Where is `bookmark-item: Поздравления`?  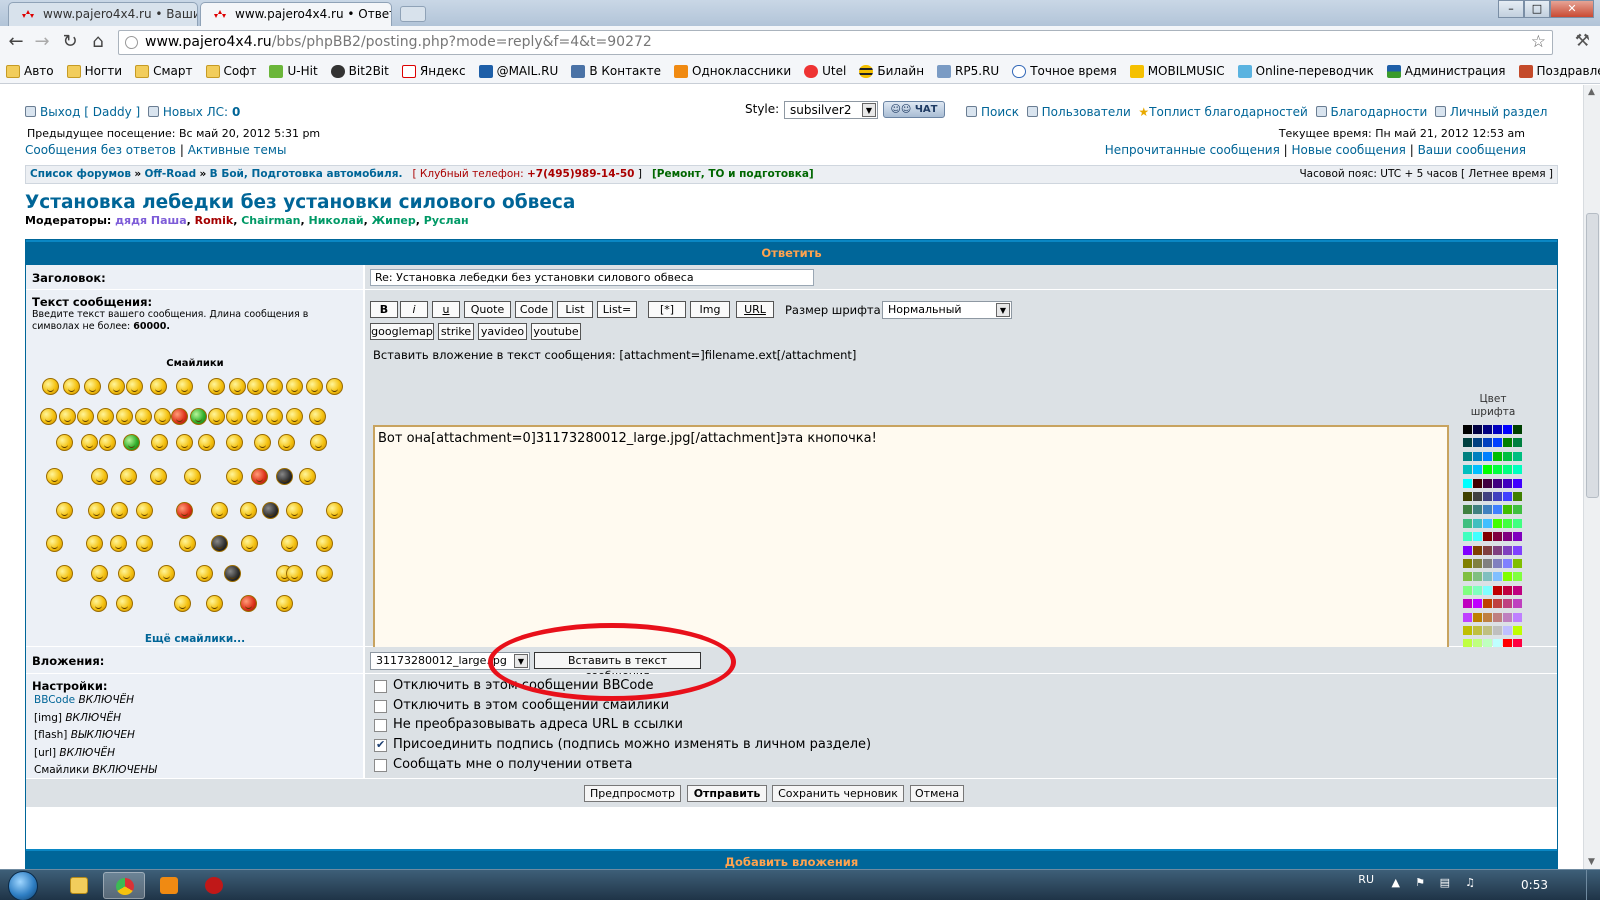
bookmark-item: Поздравления is located at coordinates (1559, 71).